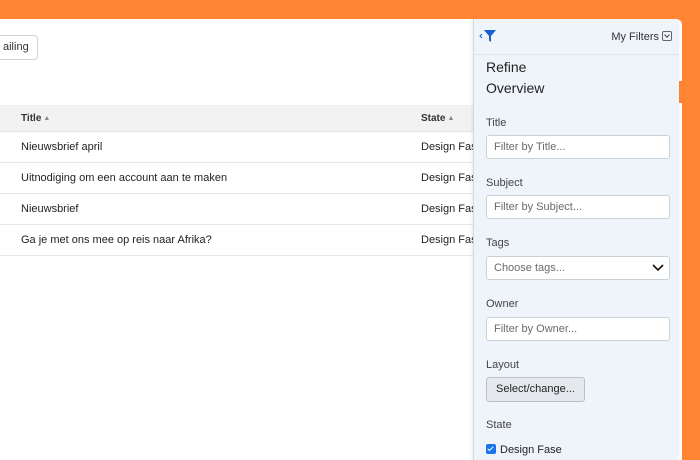  Describe the element at coordinates (240, 118) in the screenshot. I see `table-header: Title ▲︎ State ▲︎` at that location.